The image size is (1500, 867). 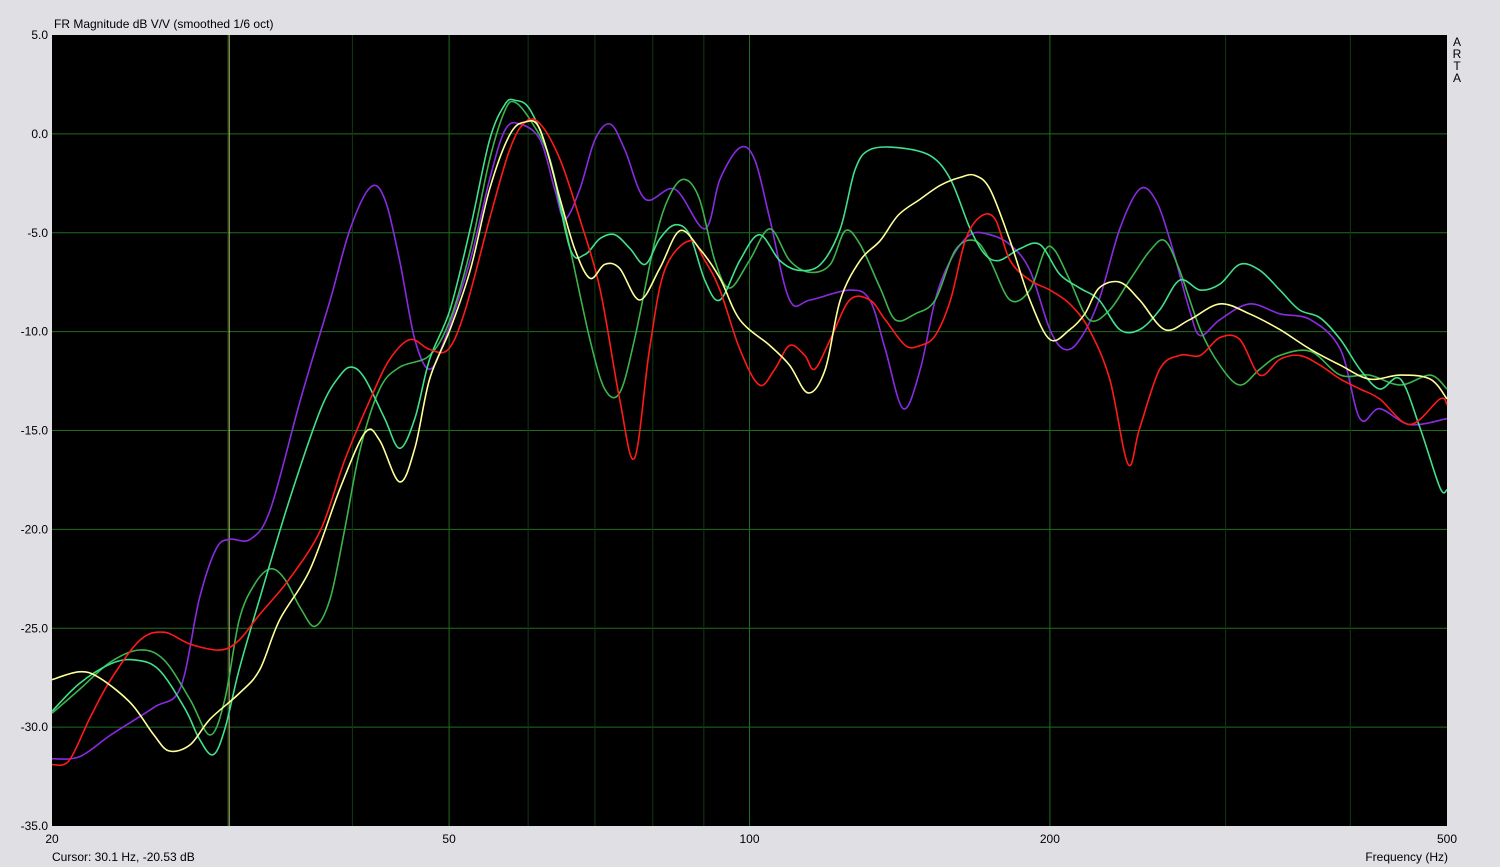 What do you see at coordinates (449, 839) in the screenshot?
I see `x-tick-label: 50` at bounding box center [449, 839].